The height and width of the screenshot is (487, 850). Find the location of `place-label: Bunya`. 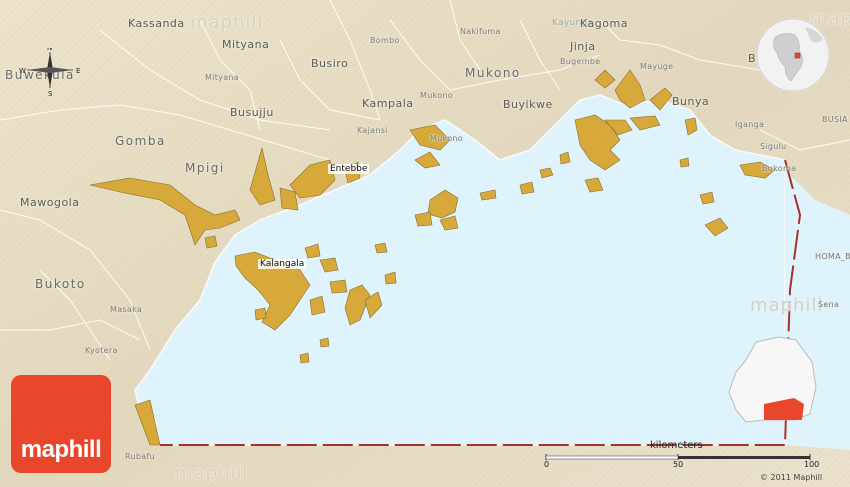

place-label: Bunya is located at coordinates (691, 101).